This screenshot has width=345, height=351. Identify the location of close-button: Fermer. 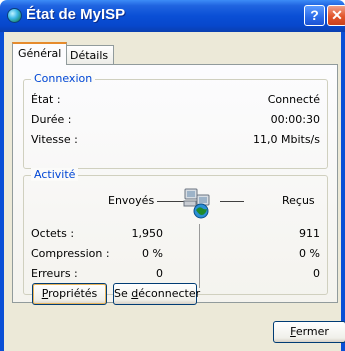
(309, 332).